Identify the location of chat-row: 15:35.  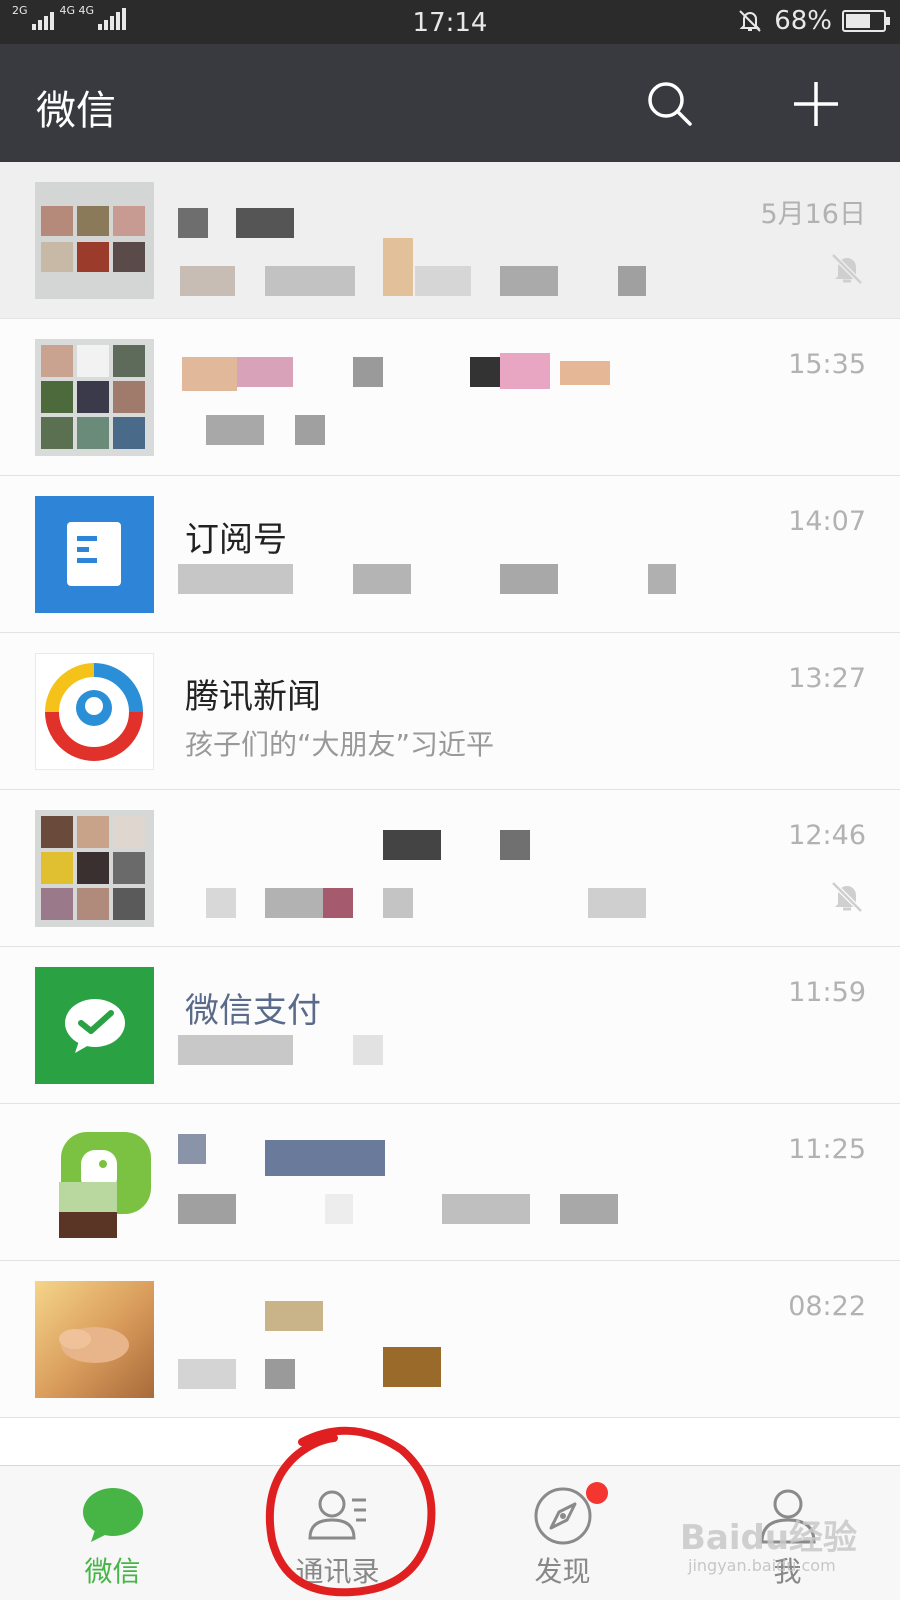
(450, 397).